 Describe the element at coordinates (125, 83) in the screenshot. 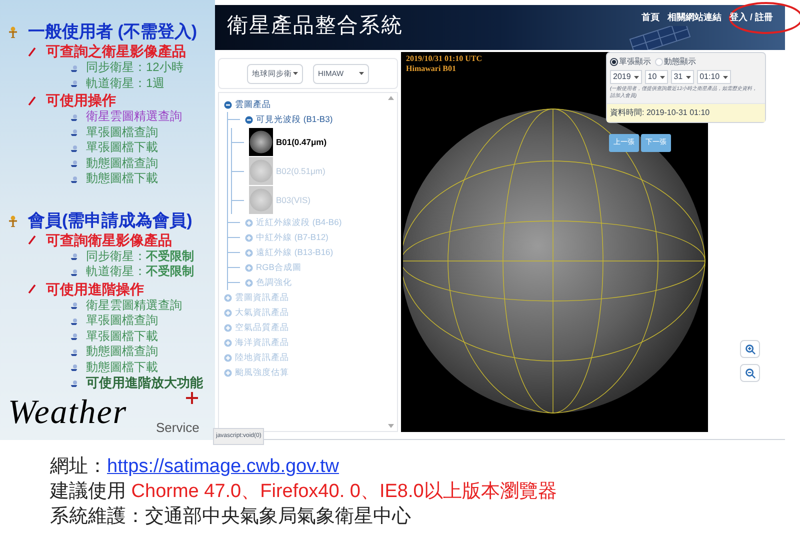

I see `list-item-text: 軌道衛星：1週` at that location.